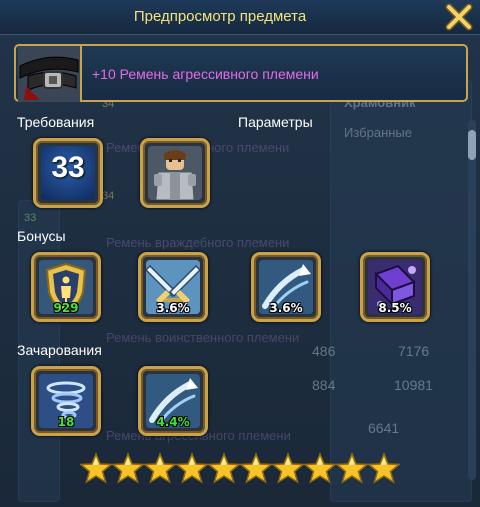  I want to click on background-stat: 884, so click(324, 385).